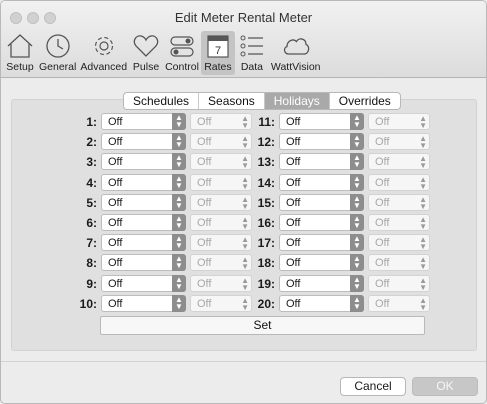  Describe the element at coordinates (88, 303) in the screenshot. I see `holiday-number: 10:` at that location.